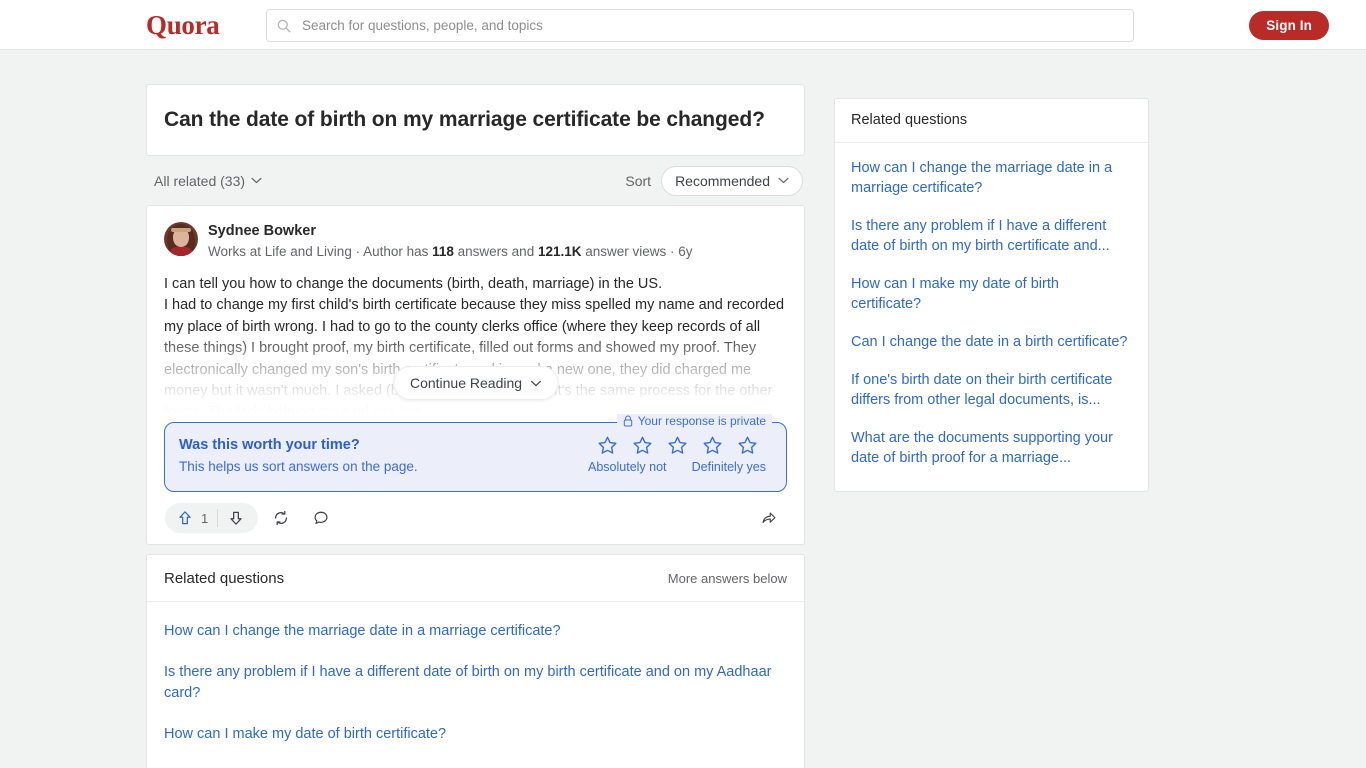 The height and width of the screenshot is (768, 1366). Describe the element at coordinates (224, 578) in the screenshot. I see `related-questions-title: Related questions` at that location.